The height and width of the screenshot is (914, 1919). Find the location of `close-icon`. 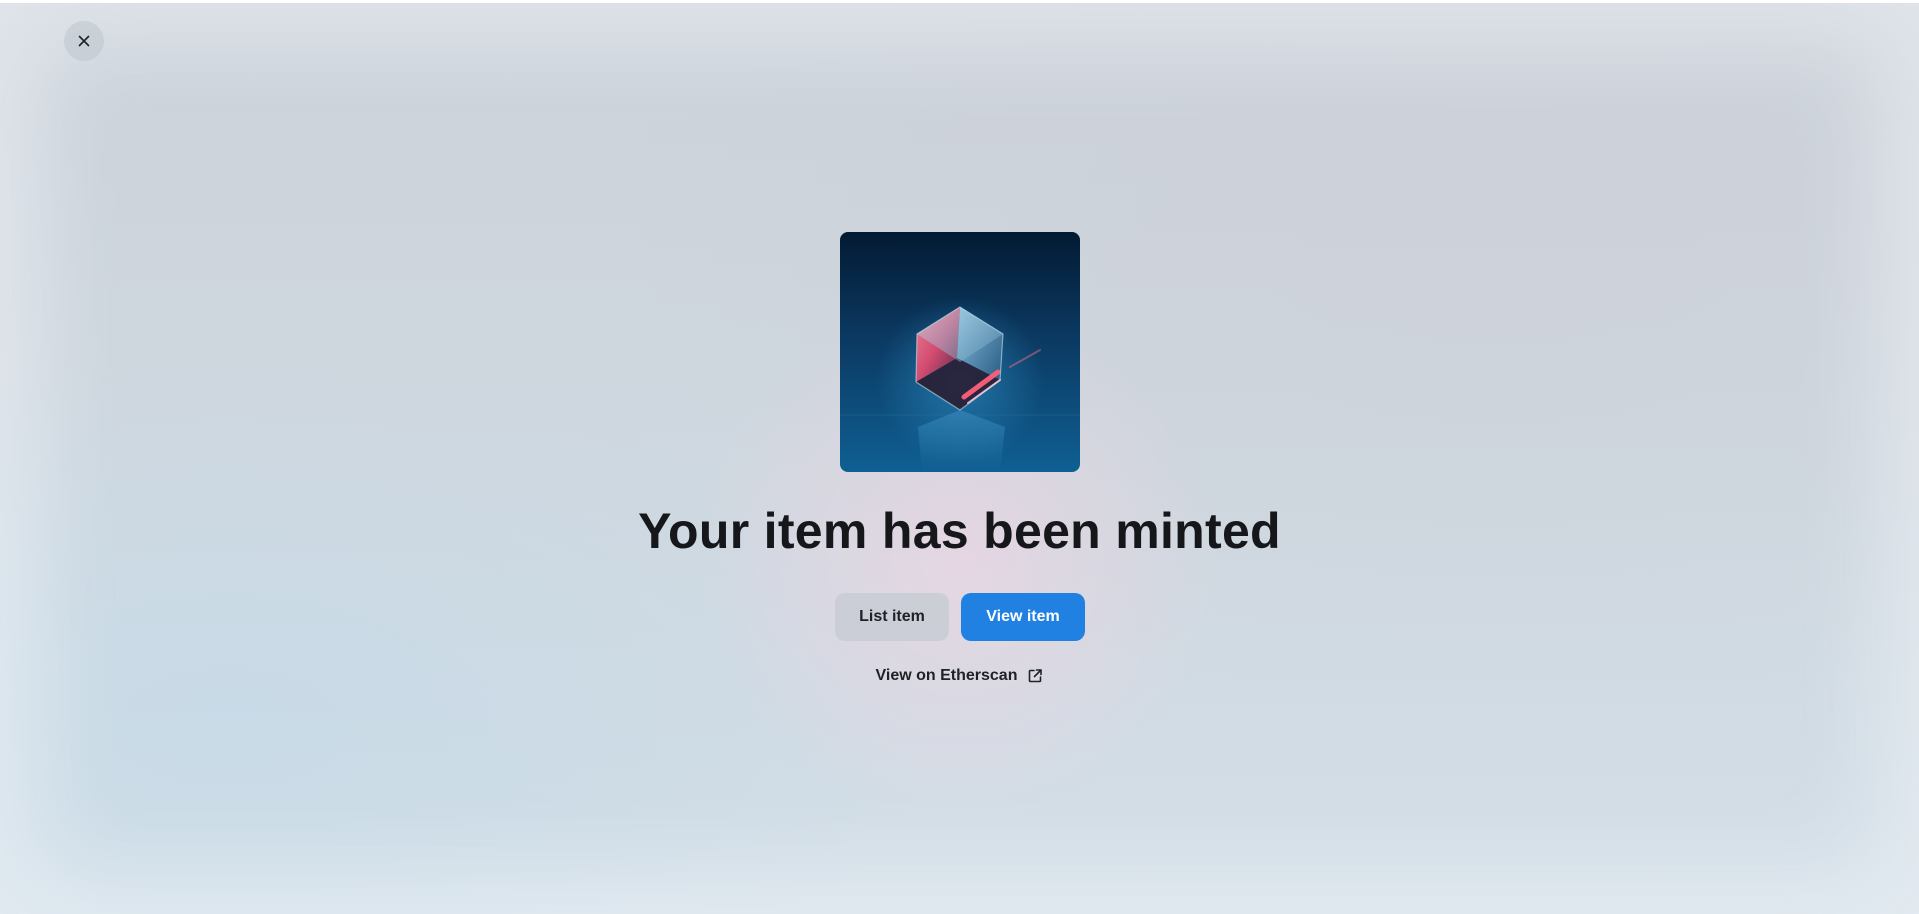

close-icon is located at coordinates (84, 41).